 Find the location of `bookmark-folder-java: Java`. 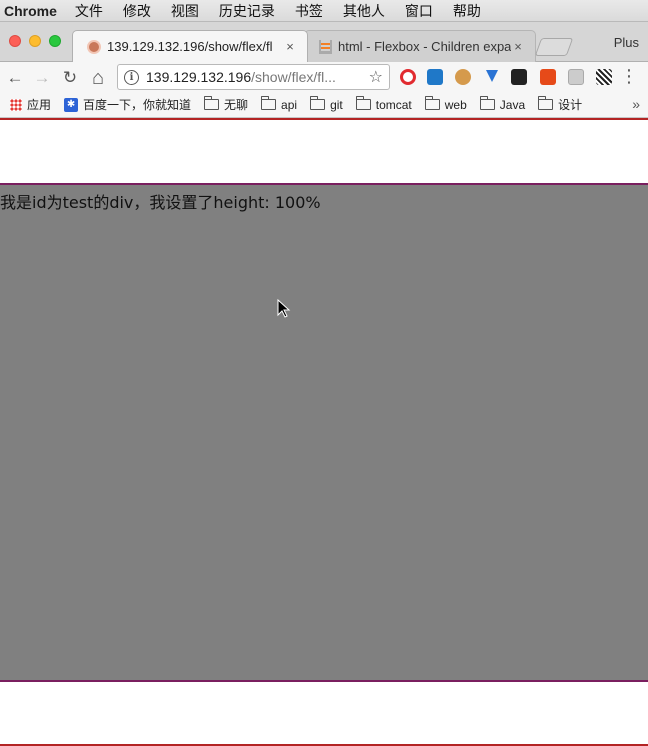

bookmark-folder-java: Java is located at coordinates (502, 104).